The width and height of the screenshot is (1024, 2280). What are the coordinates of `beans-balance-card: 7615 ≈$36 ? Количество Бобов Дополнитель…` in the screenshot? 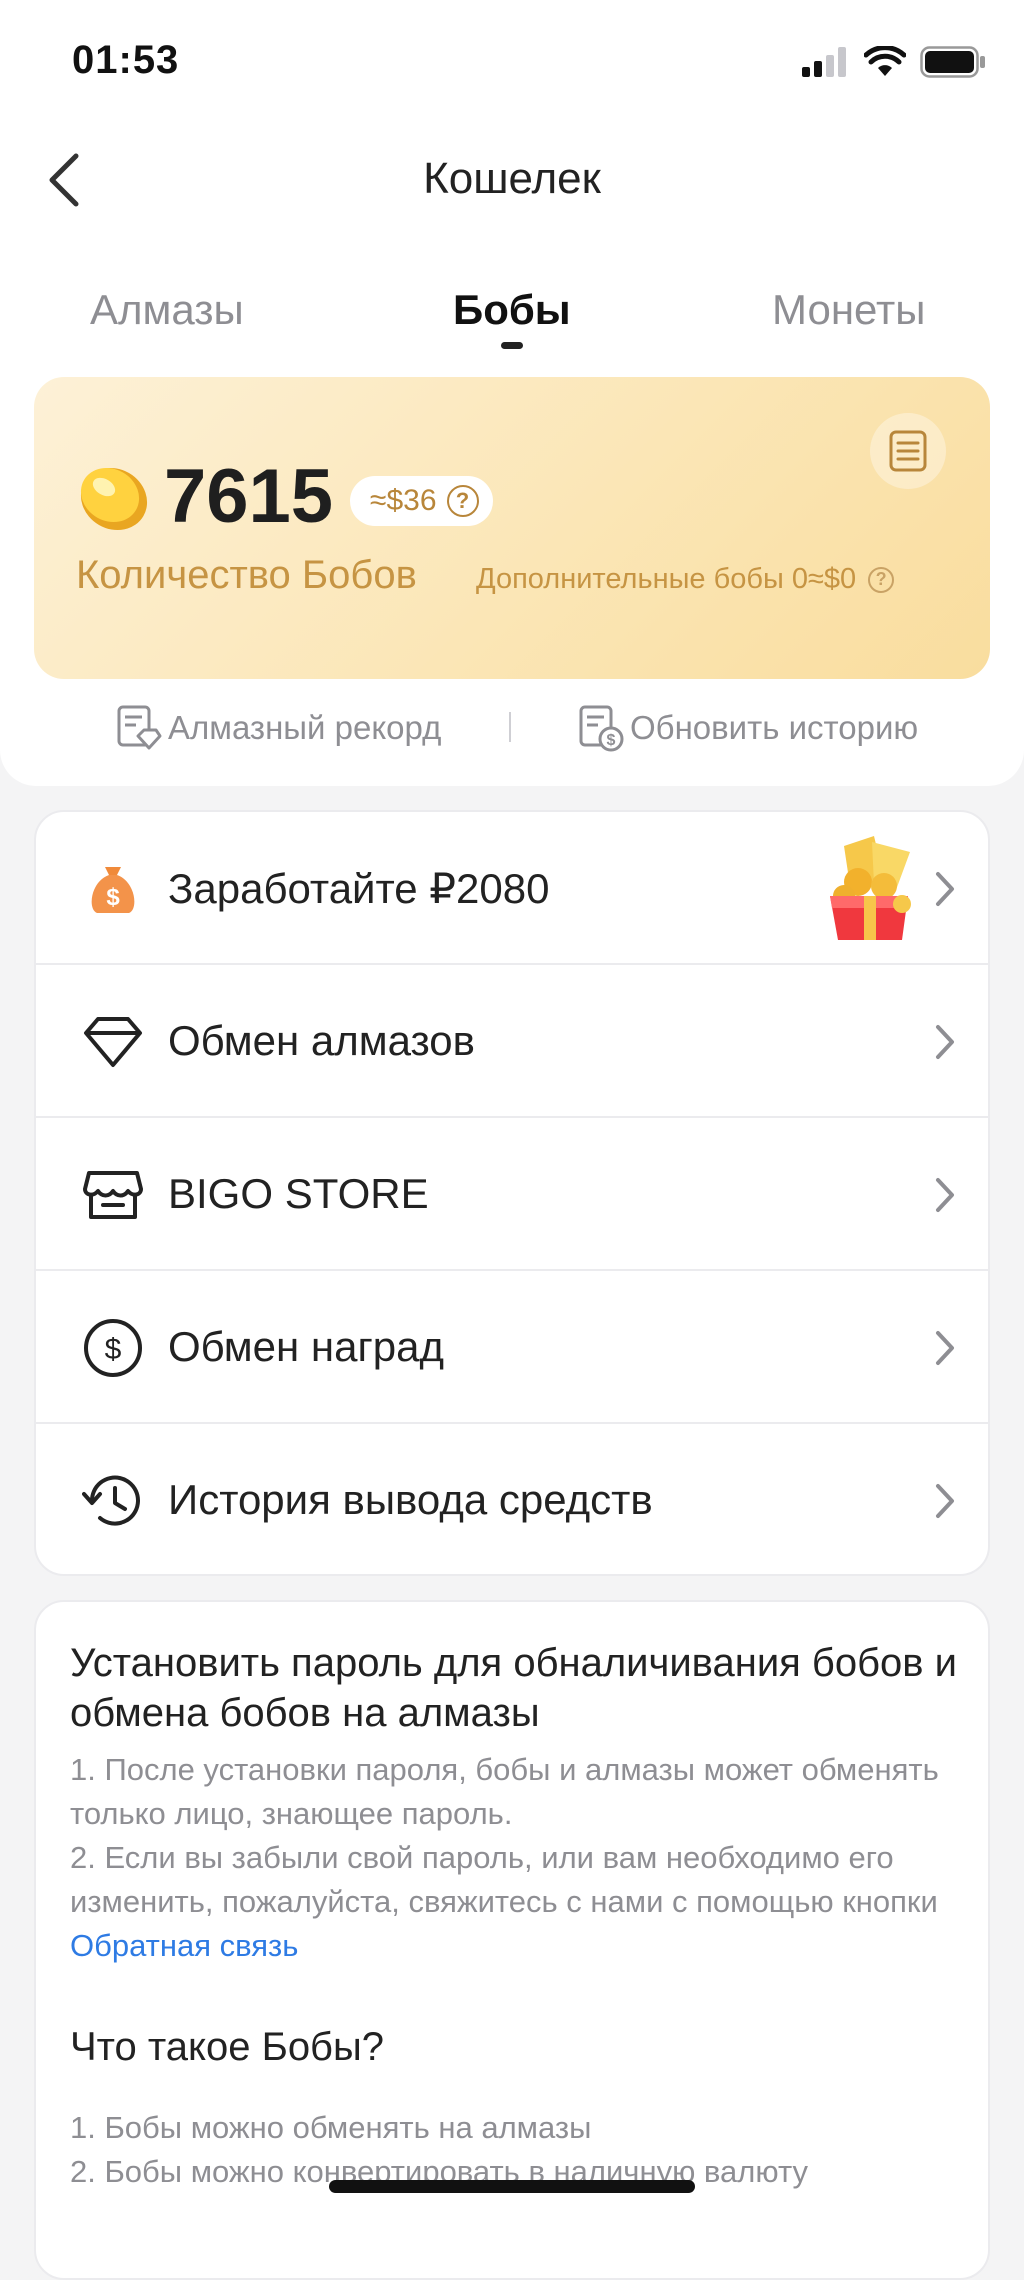 It's located at (512, 528).